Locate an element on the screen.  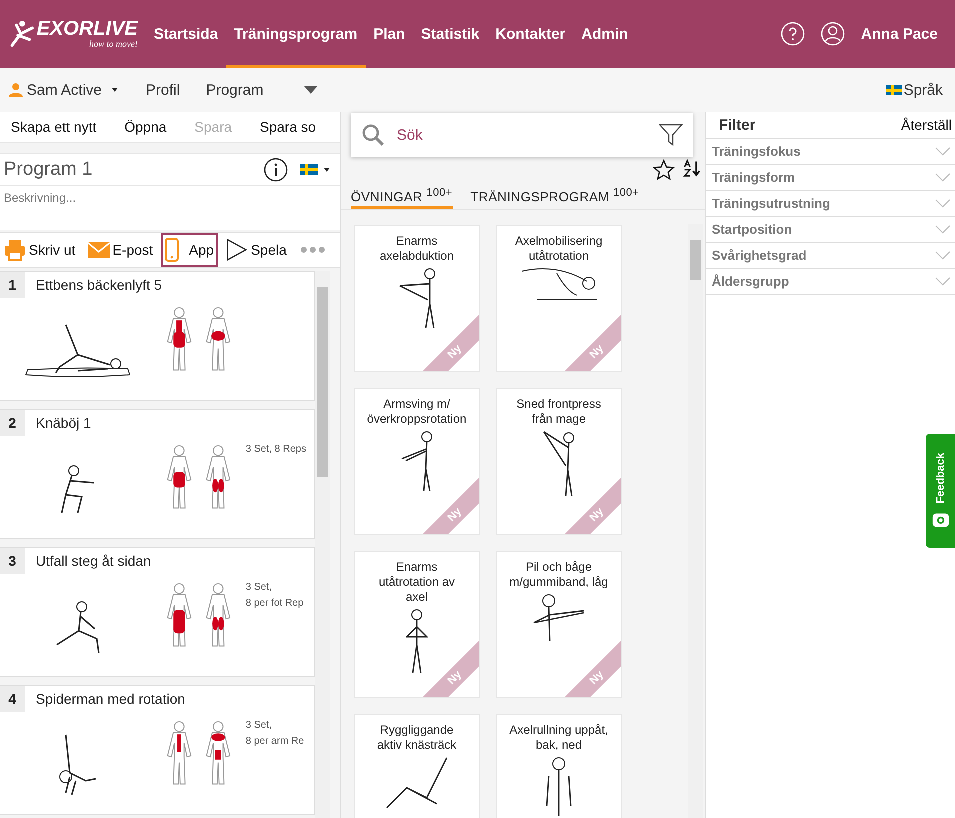
logo-text: EXORLIVE is located at coordinates (87, 29).